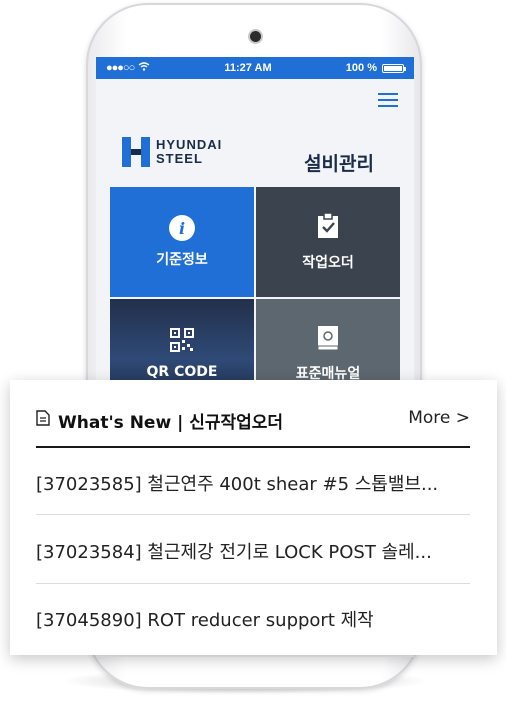 The height and width of the screenshot is (705, 506). What do you see at coordinates (182, 228) in the screenshot?
I see `info-icon: i` at bounding box center [182, 228].